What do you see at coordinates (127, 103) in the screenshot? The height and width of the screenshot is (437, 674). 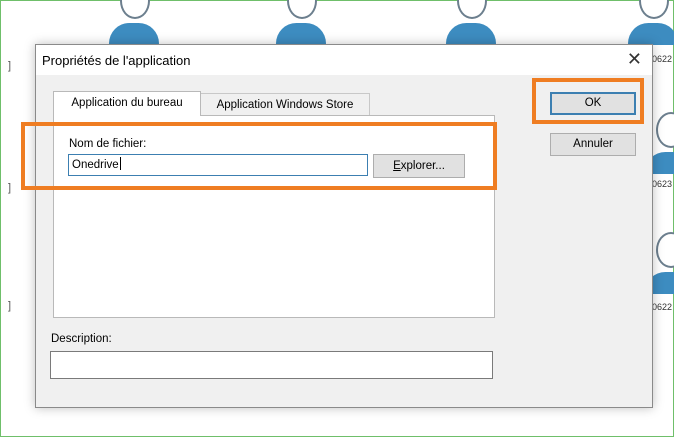 I see `tab-desktop-app: Application du bureau` at bounding box center [127, 103].